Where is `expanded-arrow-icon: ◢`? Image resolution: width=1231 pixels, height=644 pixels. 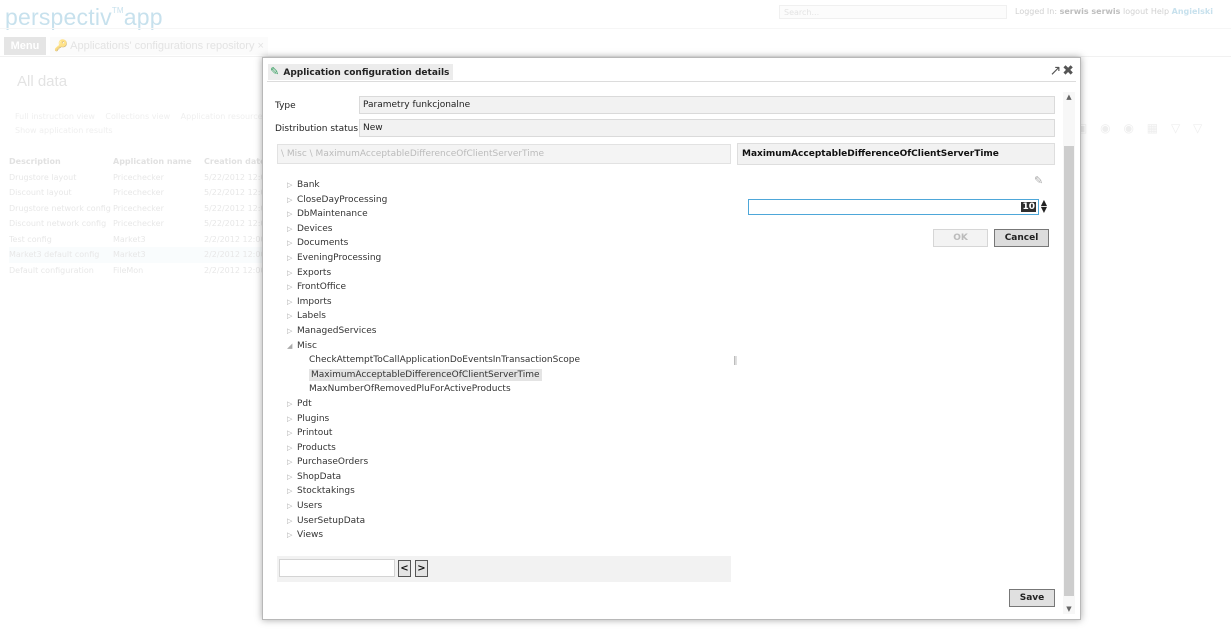
expanded-arrow-icon: ◢ is located at coordinates (292, 346).